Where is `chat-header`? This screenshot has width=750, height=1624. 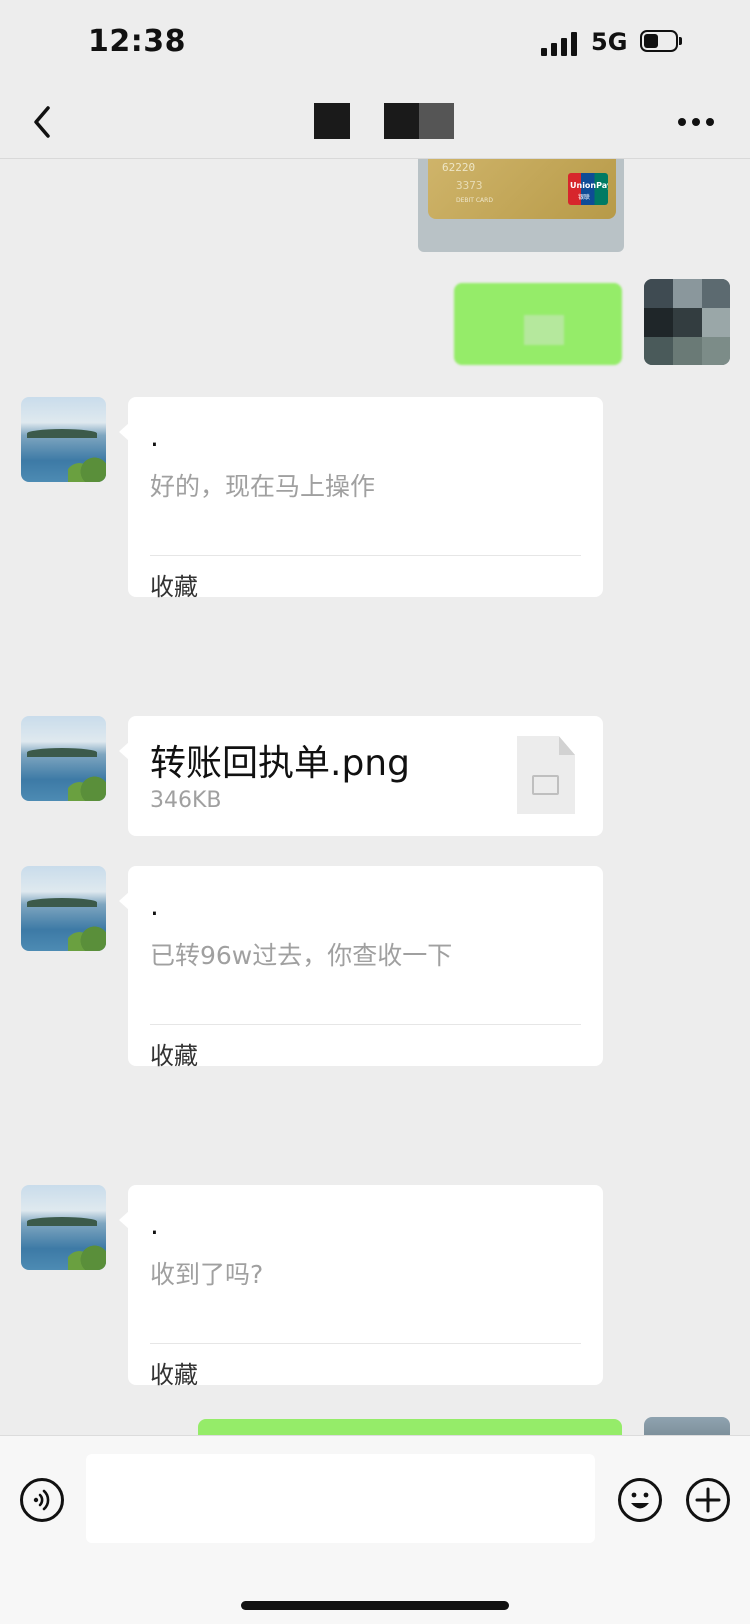 chat-header is located at coordinates (375, 124).